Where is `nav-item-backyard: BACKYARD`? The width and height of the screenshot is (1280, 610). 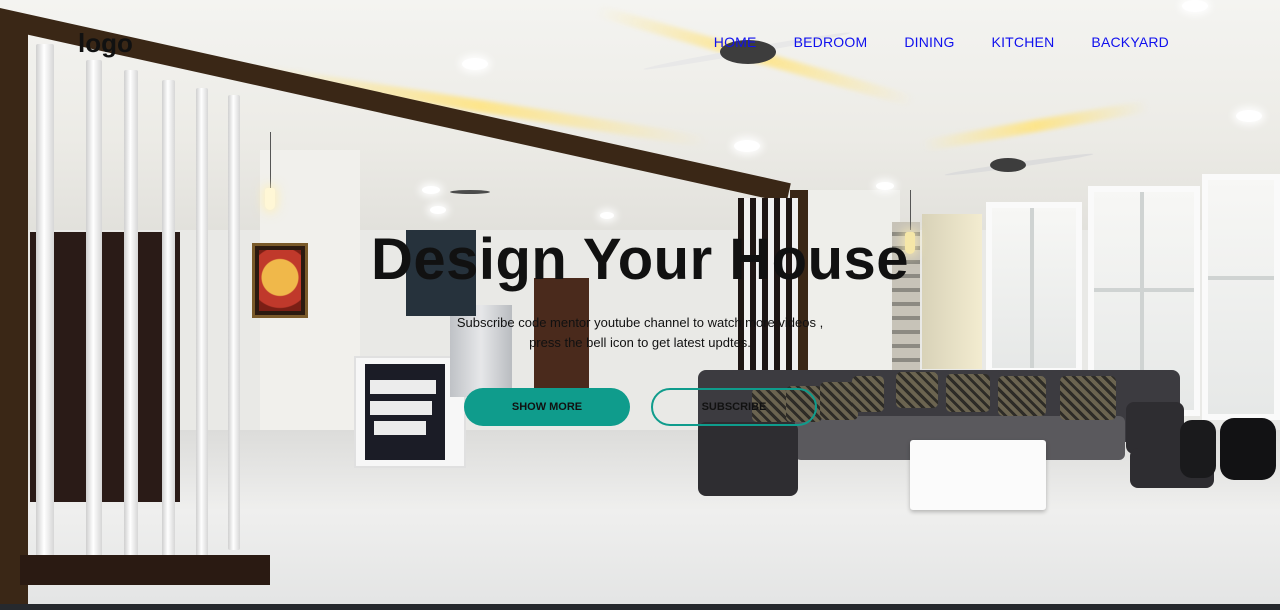
nav-item-backyard: BACKYARD is located at coordinates (1130, 42).